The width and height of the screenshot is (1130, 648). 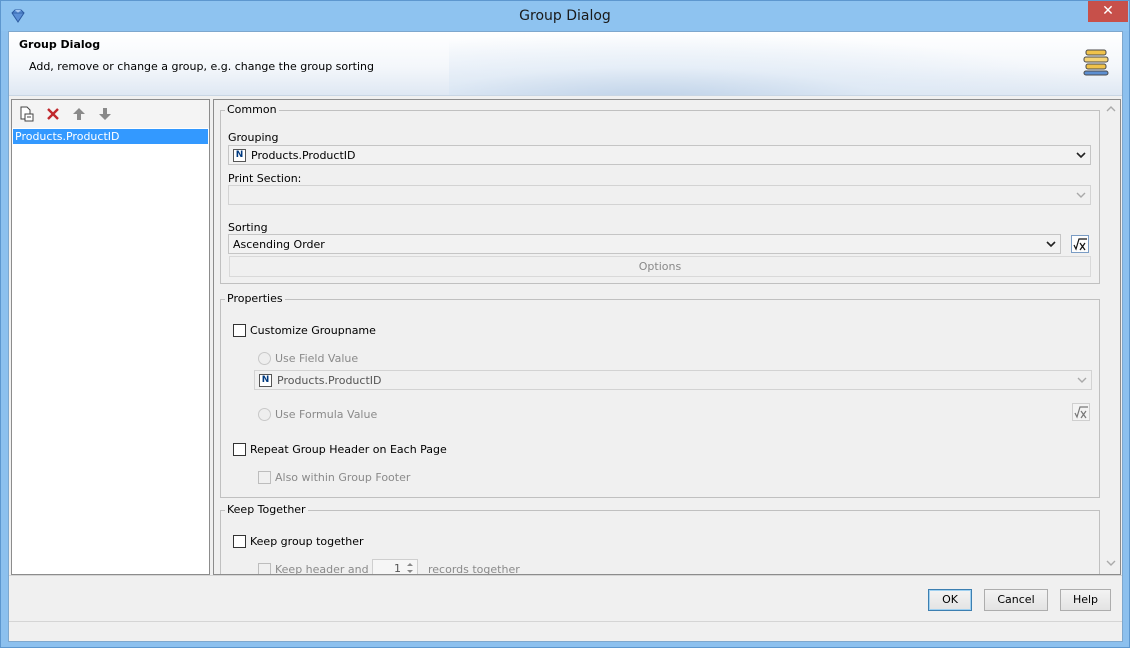 What do you see at coordinates (673, 380) in the screenshot?
I see `field-value-select: N Products.ProductID` at bounding box center [673, 380].